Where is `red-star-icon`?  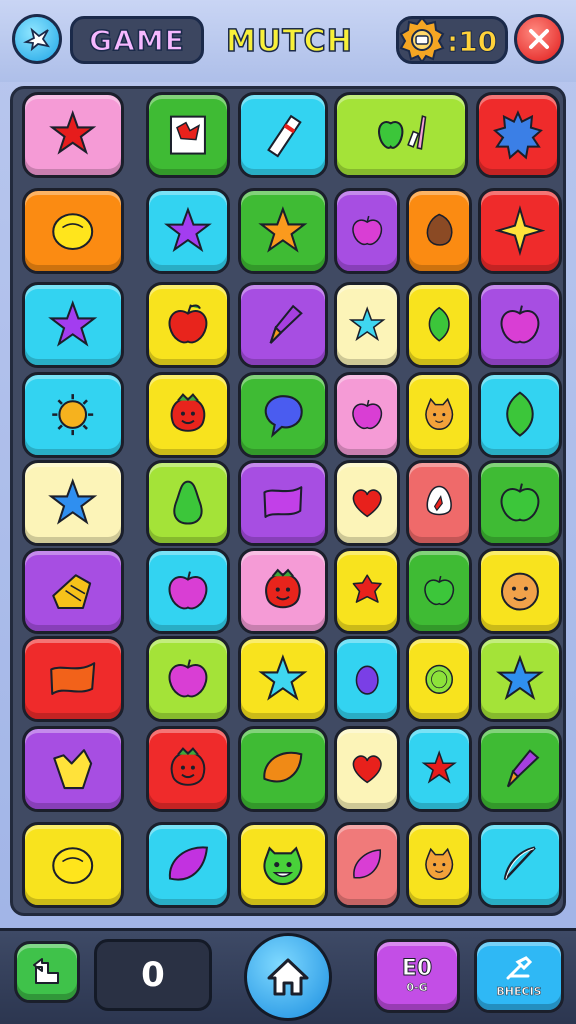
red-star-icon is located at coordinates (73, 132).